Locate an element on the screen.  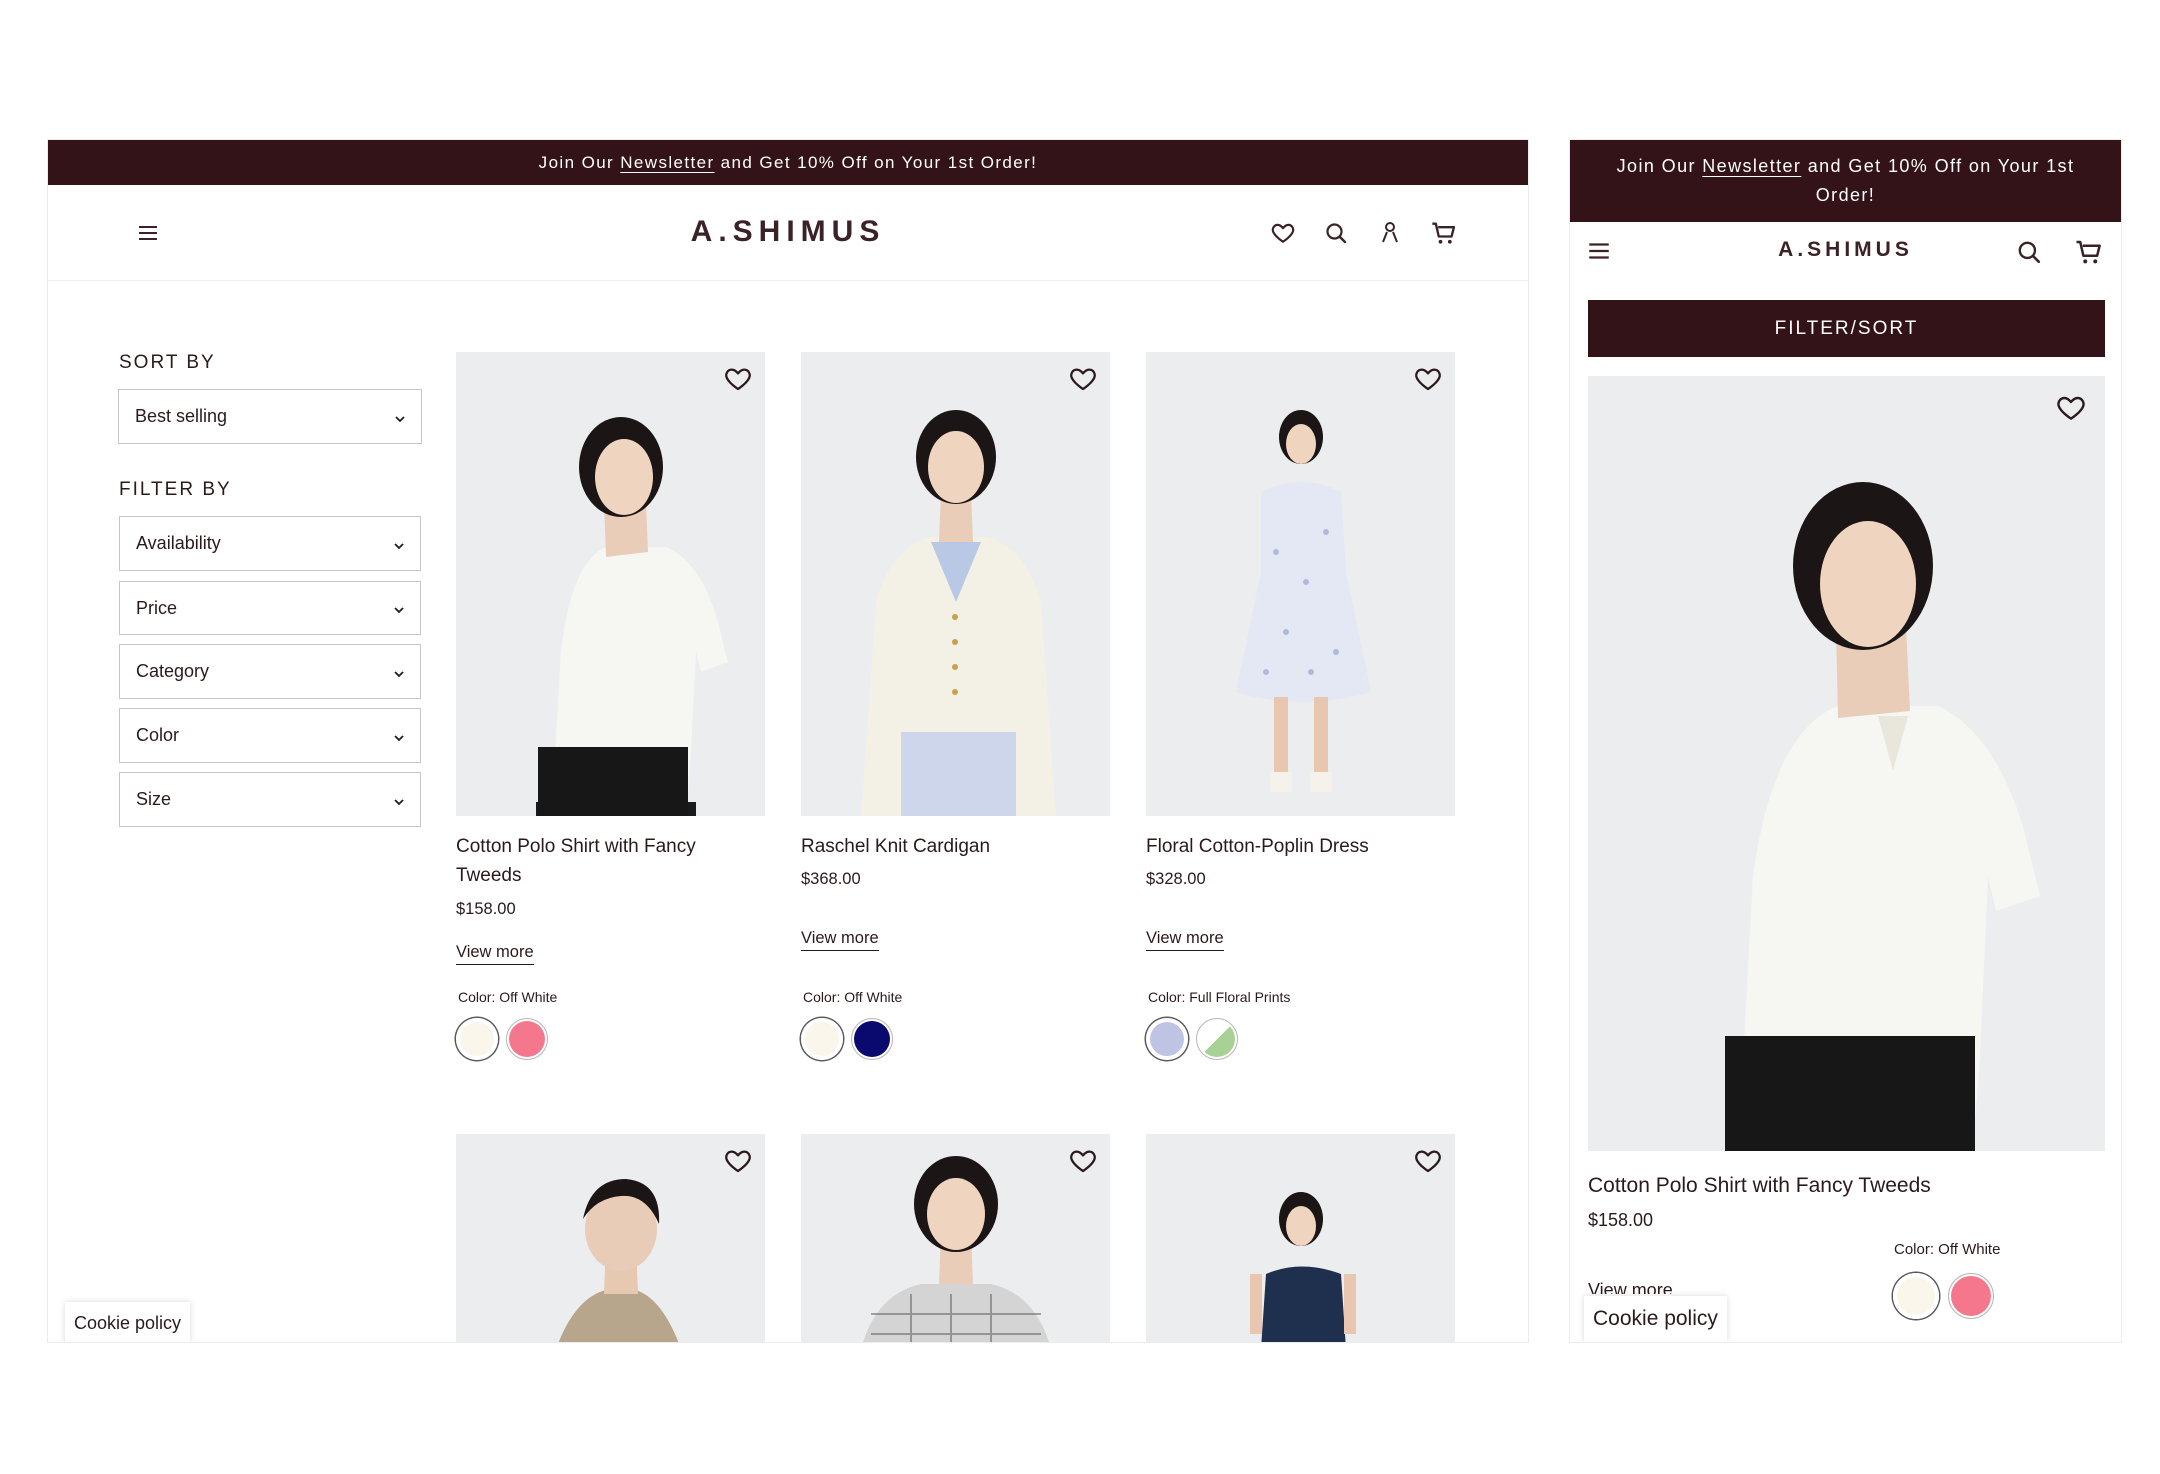
sort-select: Best selling is located at coordinates (270, 416).